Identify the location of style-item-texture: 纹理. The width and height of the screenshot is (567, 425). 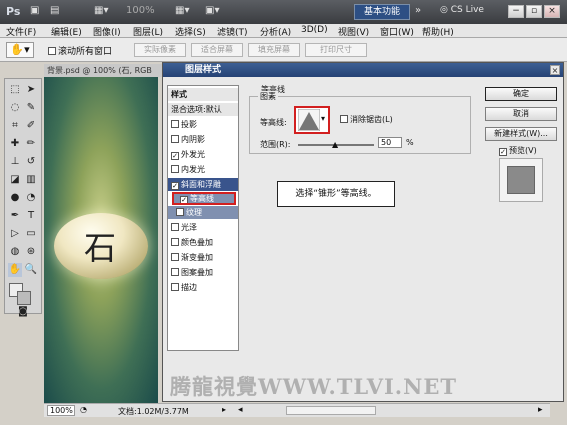
(203, 212).